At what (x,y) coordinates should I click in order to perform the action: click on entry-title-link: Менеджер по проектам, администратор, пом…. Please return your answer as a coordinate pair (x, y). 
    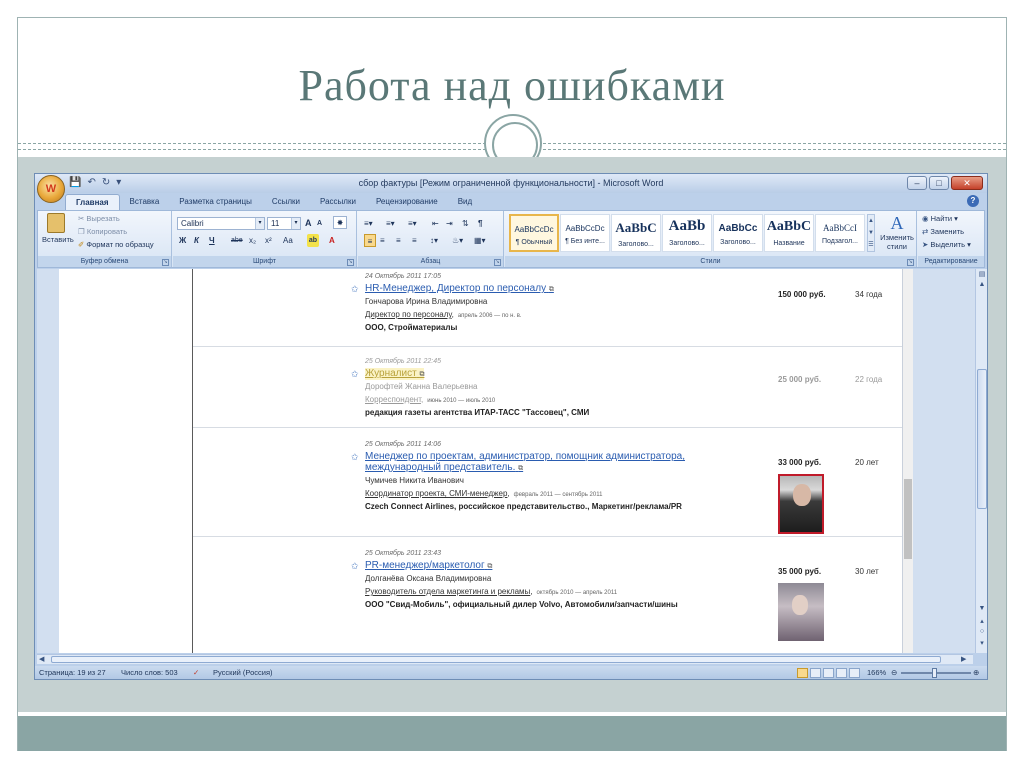
    Looking at the image, I should click on (535, 462).